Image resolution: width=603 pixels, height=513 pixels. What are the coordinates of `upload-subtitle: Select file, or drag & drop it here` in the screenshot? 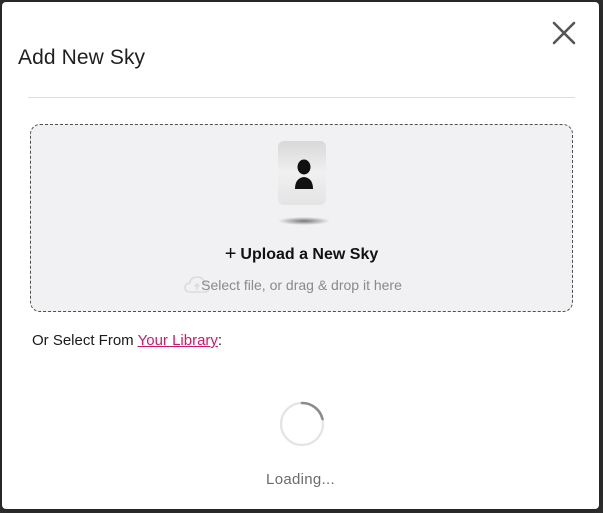 It's located at (301, 285).